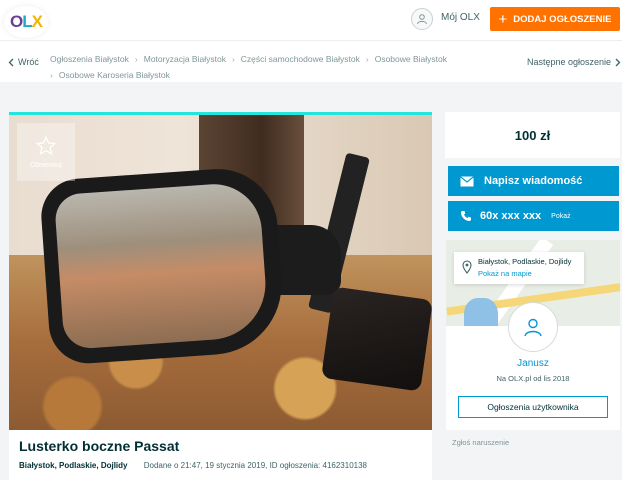 The width and height of the screenshot is (622, 480). I want to click on observe-button: Obserwuj, so click(46, 152).